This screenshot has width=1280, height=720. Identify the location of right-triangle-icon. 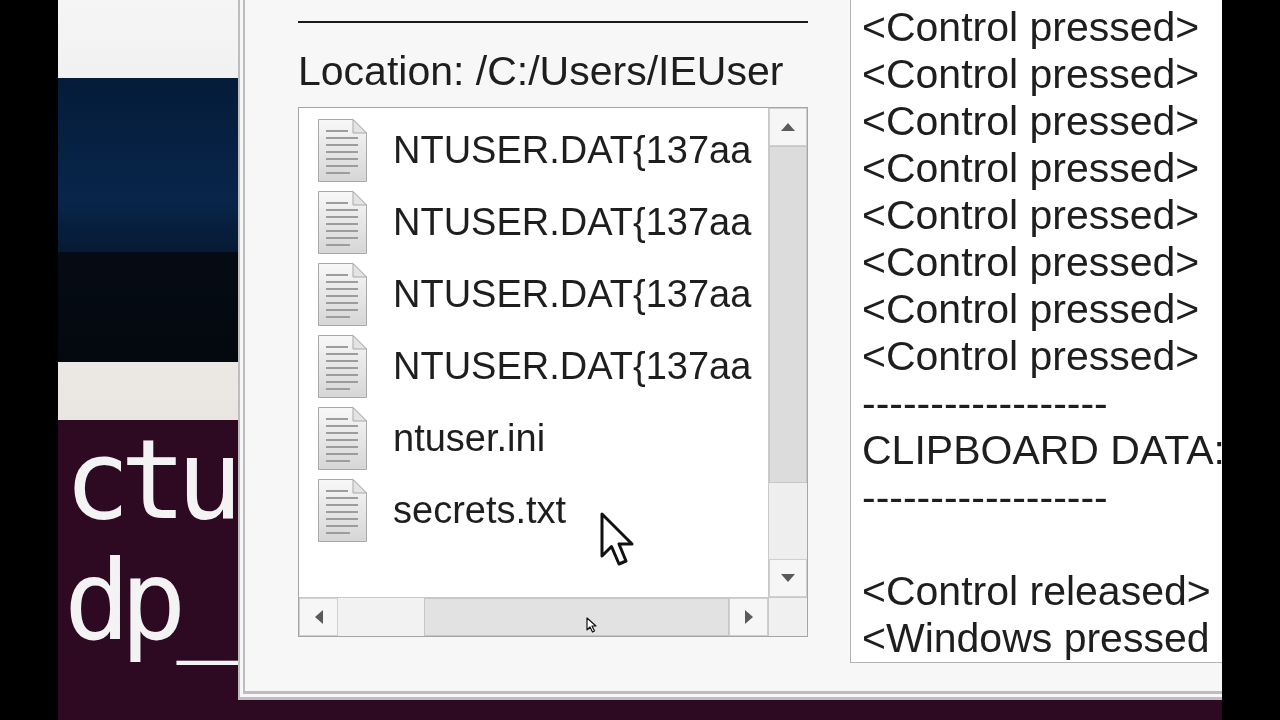
(748, 617).